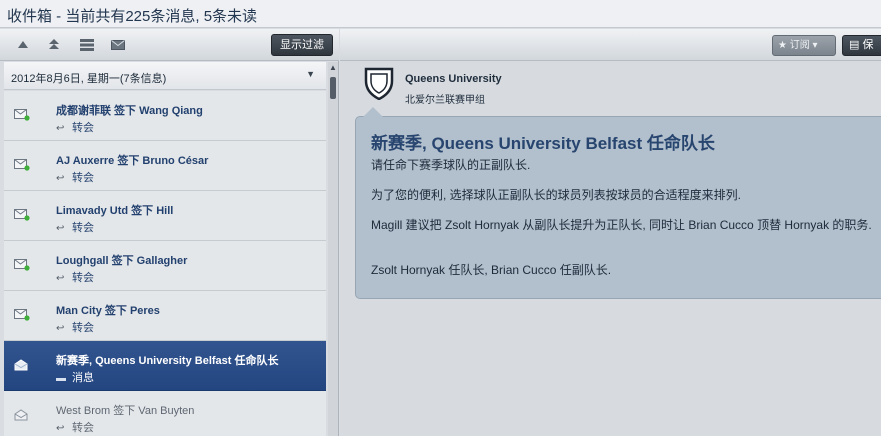 This screenshot has width=881, height=436. I want to click on message-title: Loughgall 签下 Gallagher, so click(122, 261).